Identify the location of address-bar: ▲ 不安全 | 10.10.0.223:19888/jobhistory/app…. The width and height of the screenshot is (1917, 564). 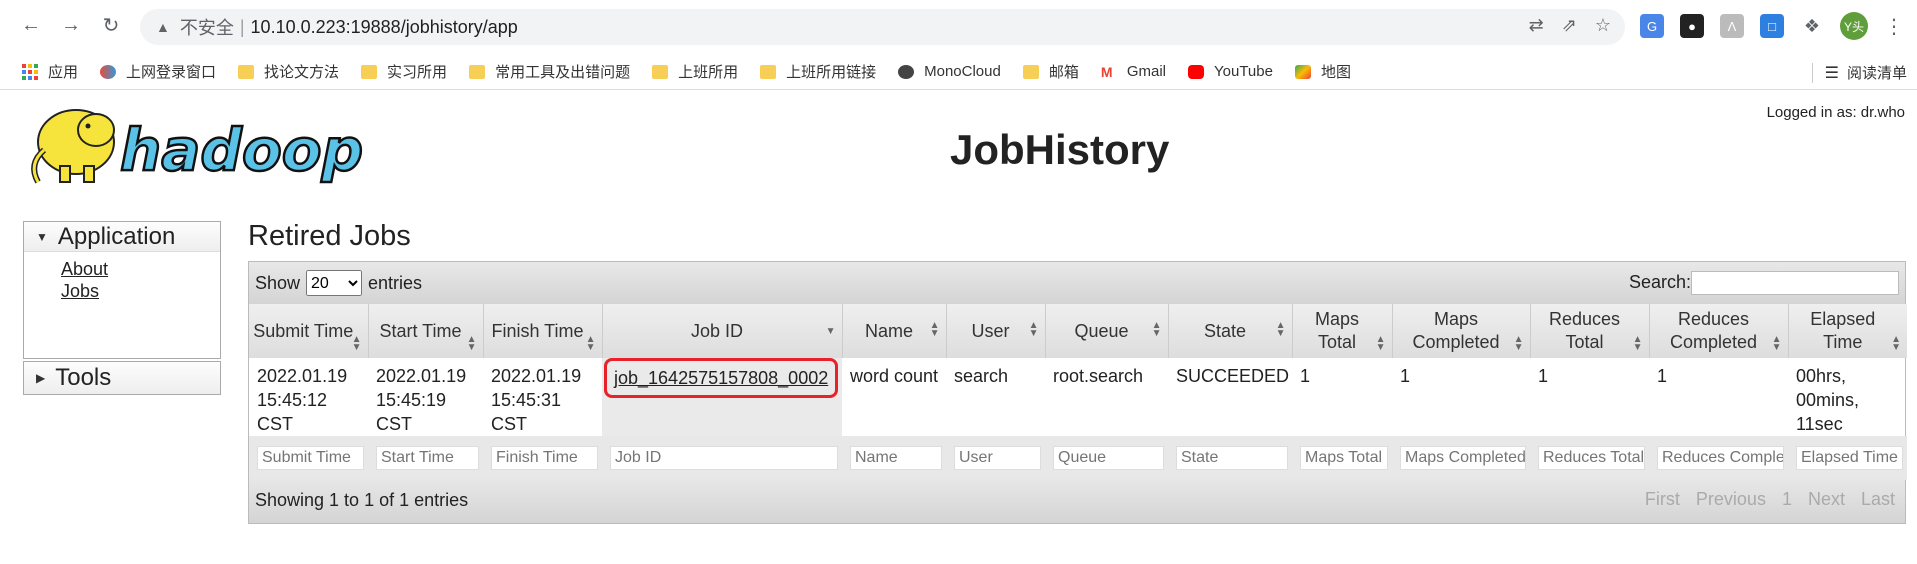
(882, 27).